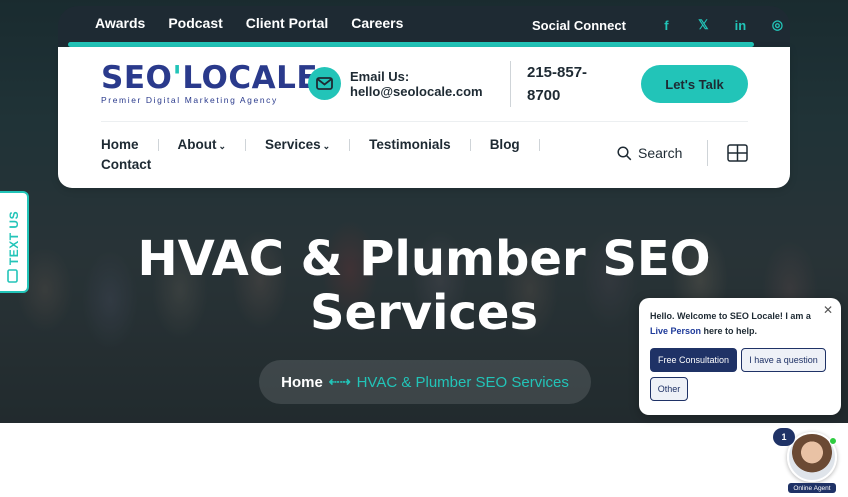 The image size is (848, 497). I want to click on linkedin-icon: in, so click(740, 25).